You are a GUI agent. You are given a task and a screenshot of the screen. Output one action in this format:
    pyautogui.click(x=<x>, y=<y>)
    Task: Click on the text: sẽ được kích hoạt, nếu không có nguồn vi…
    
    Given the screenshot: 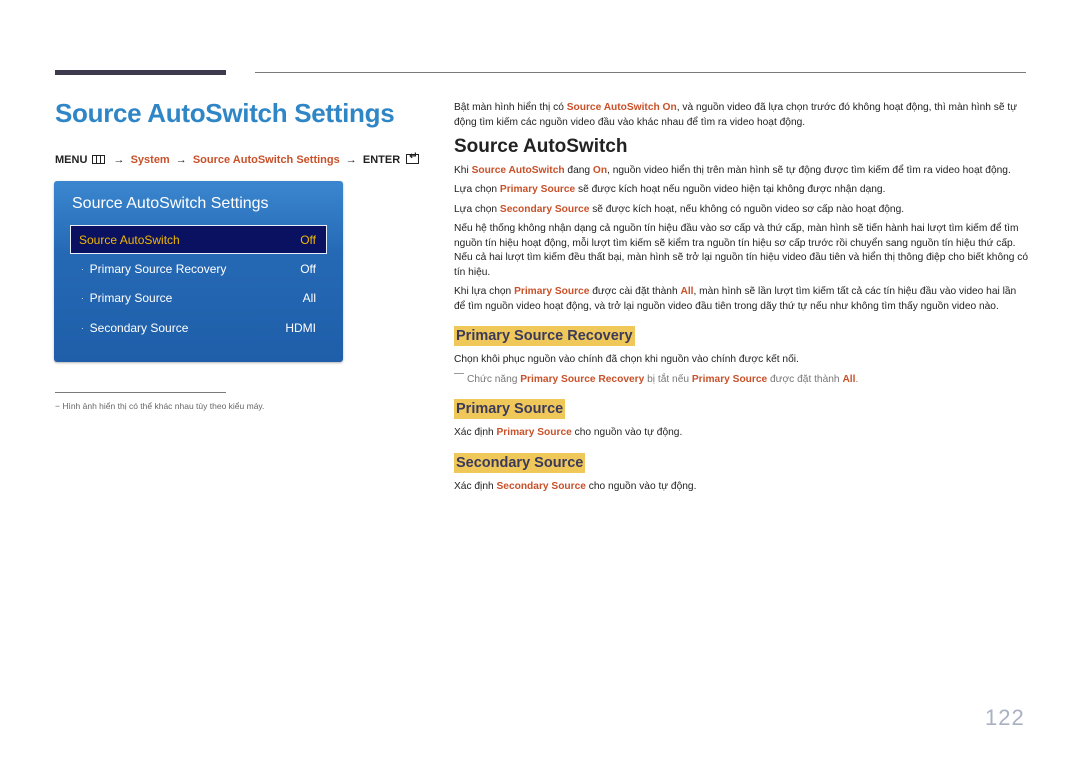 What is the action you would take?
    pyautogui.click(x=747, y=209)
    